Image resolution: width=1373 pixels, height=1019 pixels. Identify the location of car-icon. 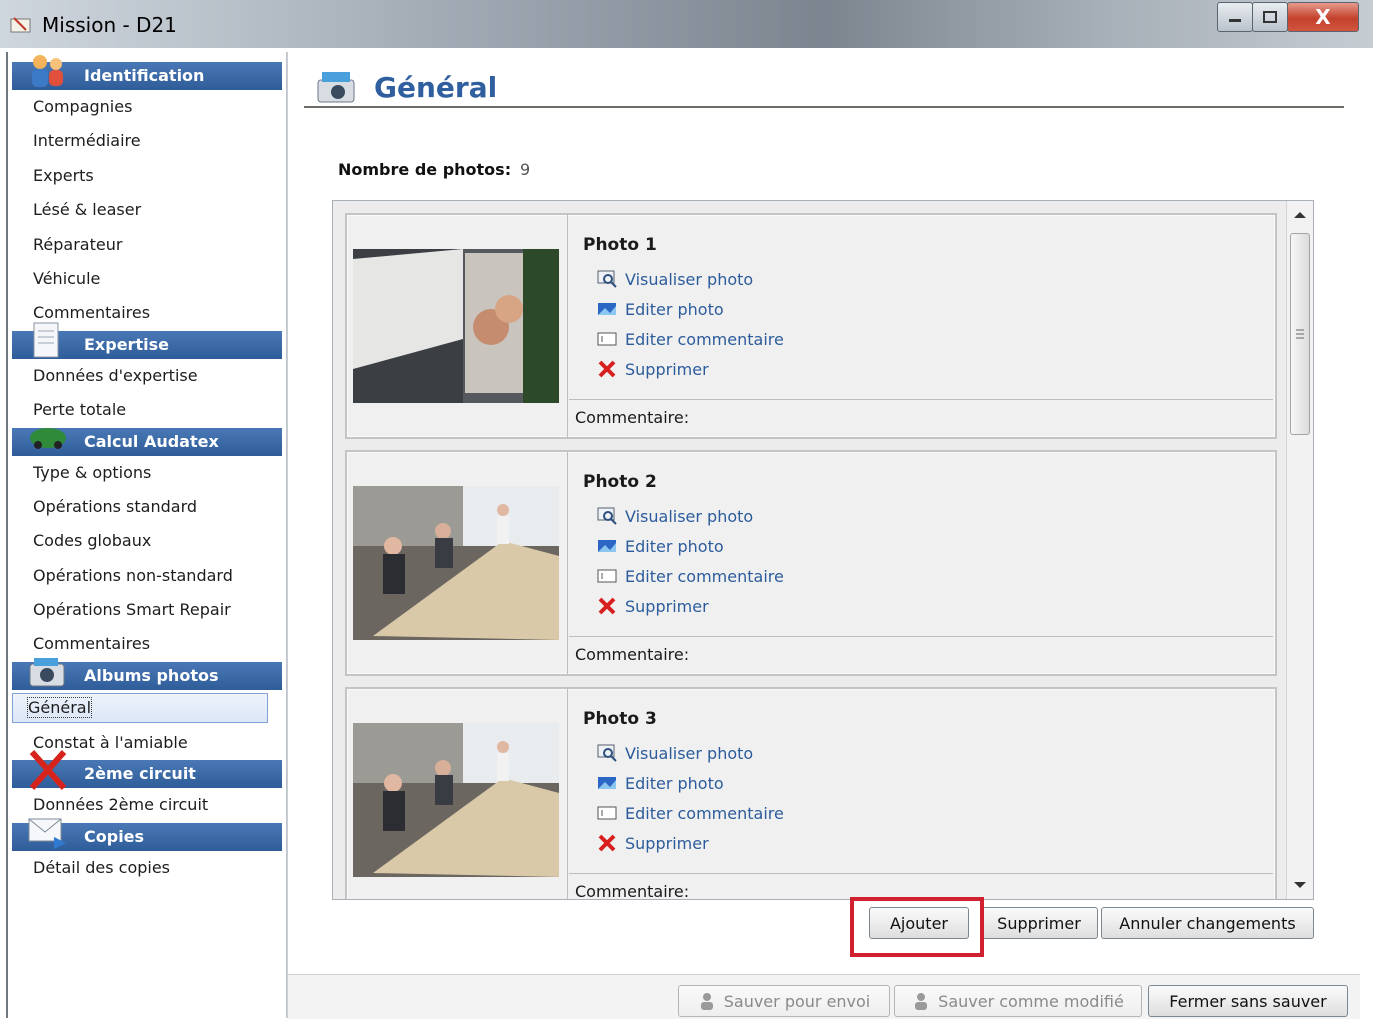
(48, 438).